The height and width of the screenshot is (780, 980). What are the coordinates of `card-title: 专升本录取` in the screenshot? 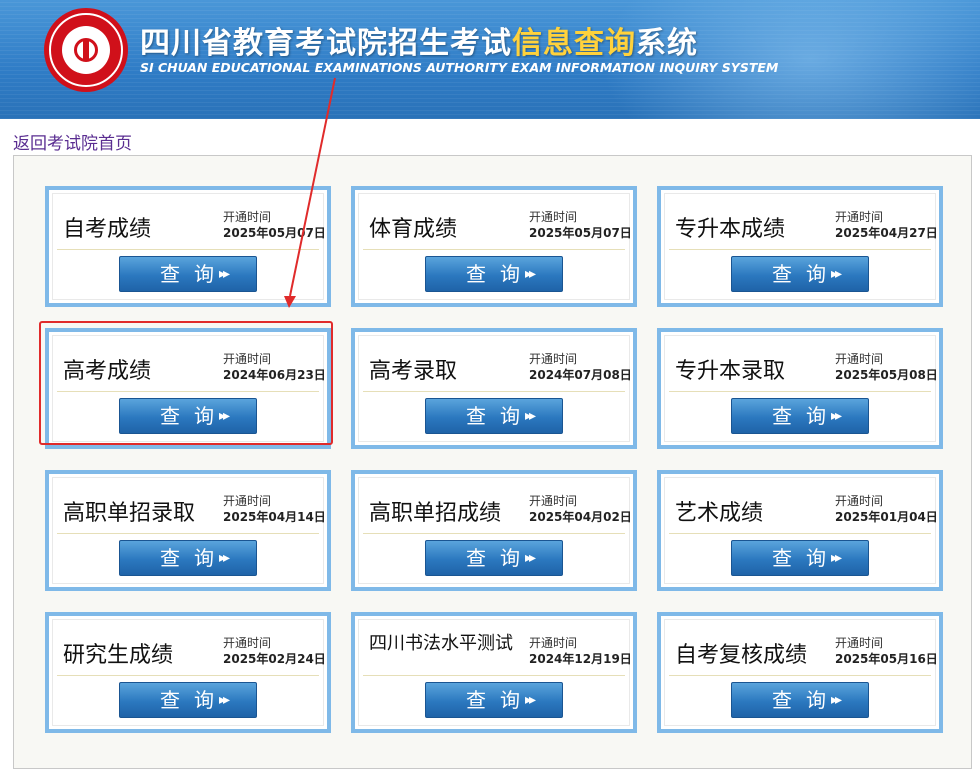 It's located at (730, 371).